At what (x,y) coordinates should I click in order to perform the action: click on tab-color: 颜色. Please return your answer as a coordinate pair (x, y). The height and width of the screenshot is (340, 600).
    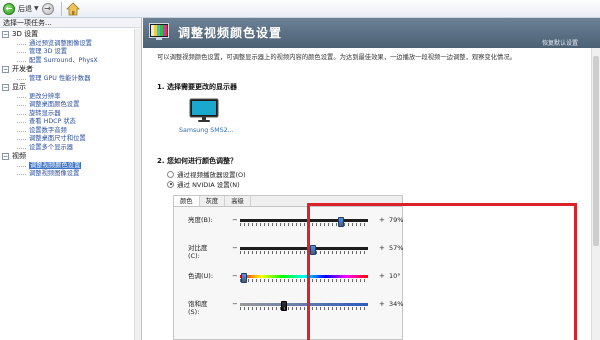
    Looking at the image, I should click on (187, 201).